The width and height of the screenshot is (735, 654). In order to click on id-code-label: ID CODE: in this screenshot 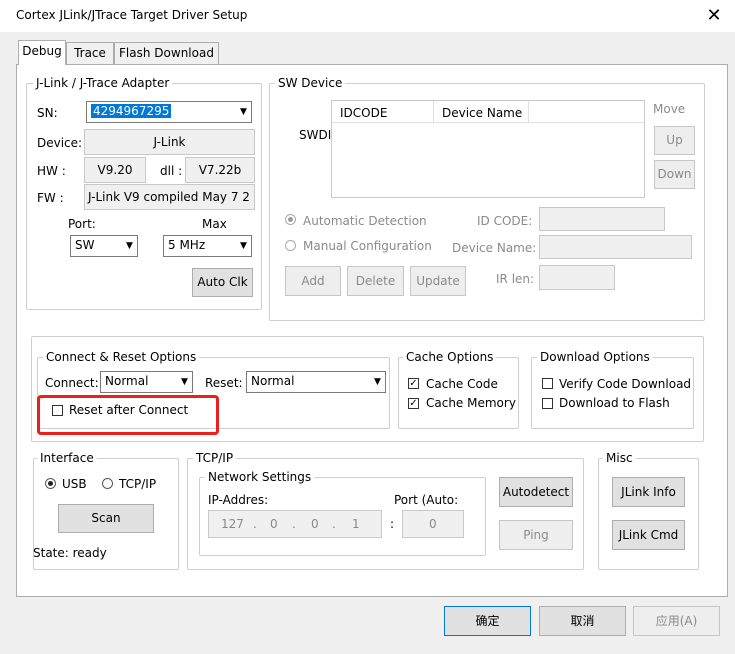, I will do `click(505, 221)`.